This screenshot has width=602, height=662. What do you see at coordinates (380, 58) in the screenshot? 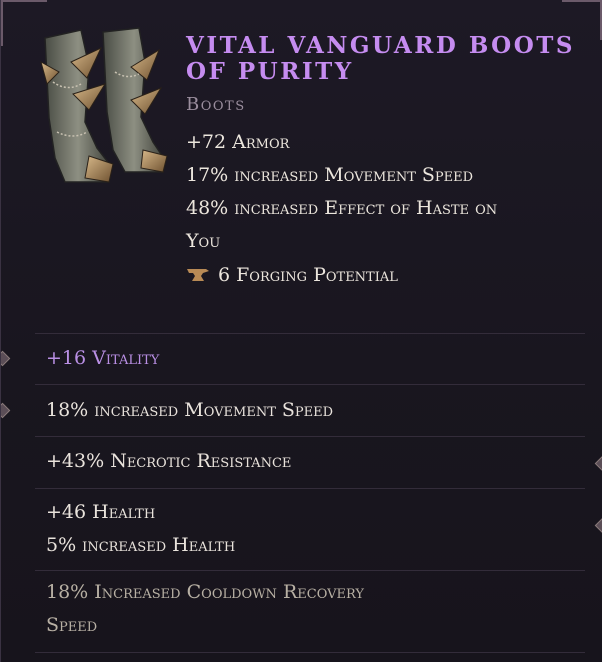
I see `item-name: Vital Vanguard Boots of Purity` at bounding box center [380, 58].